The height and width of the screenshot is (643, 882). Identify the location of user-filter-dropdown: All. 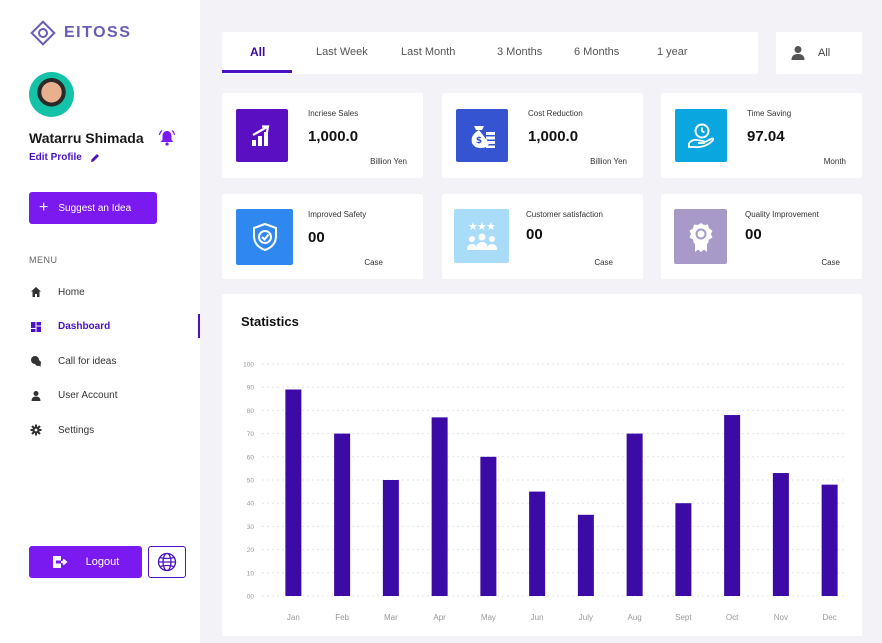
(819, 53).